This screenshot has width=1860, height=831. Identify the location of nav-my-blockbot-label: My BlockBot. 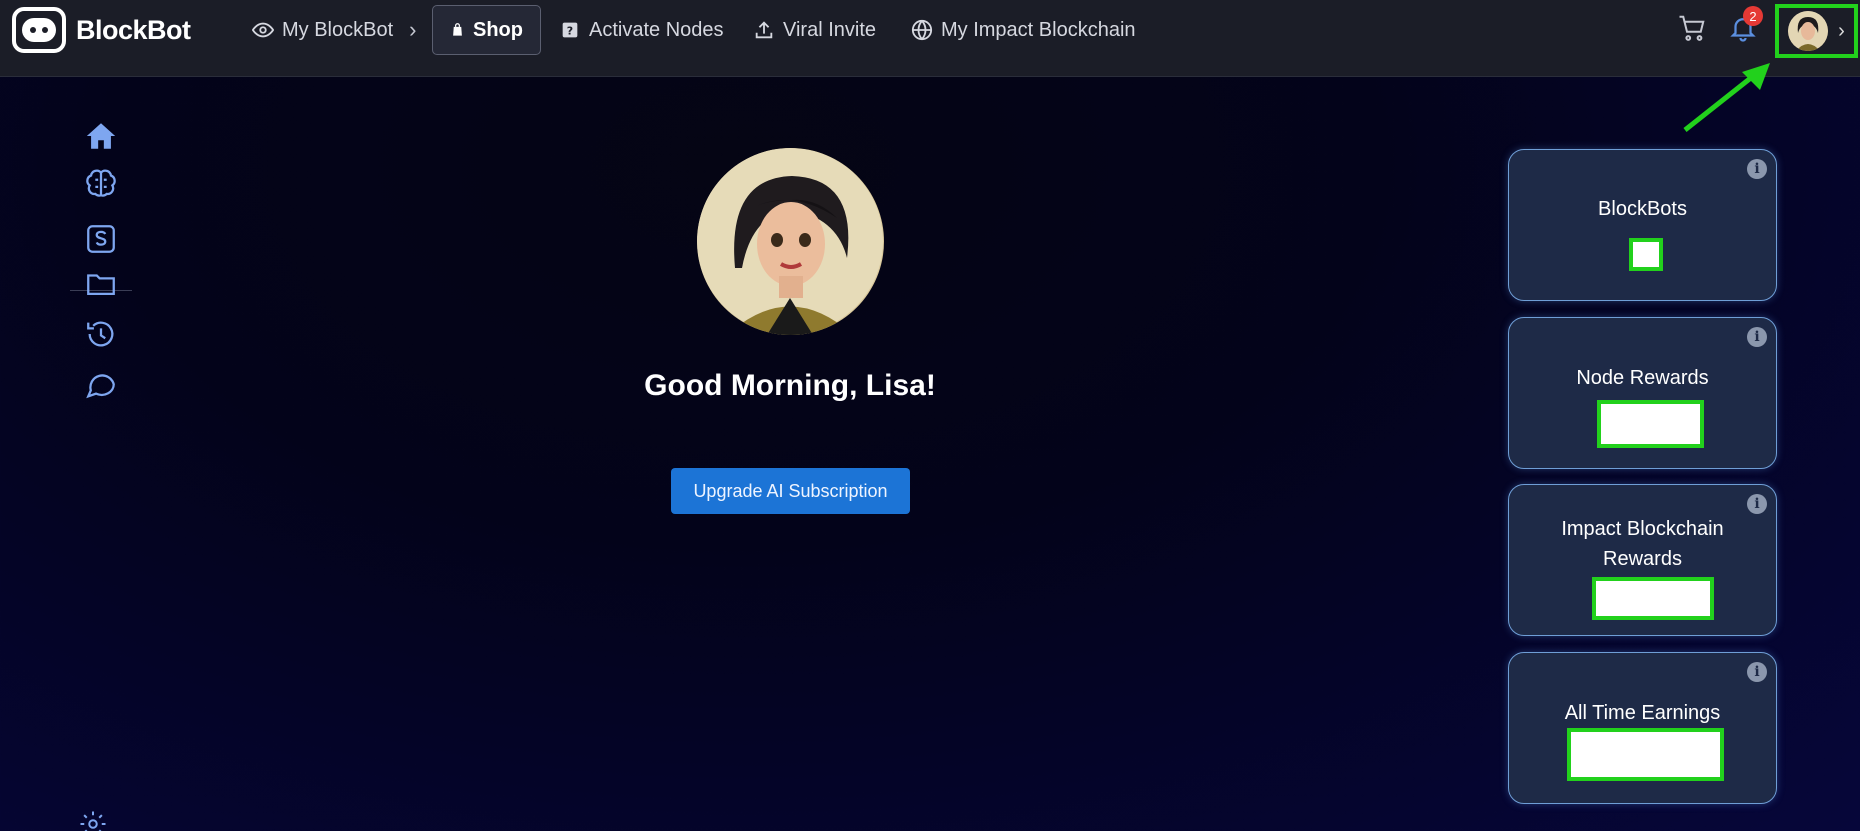
(338, 29).